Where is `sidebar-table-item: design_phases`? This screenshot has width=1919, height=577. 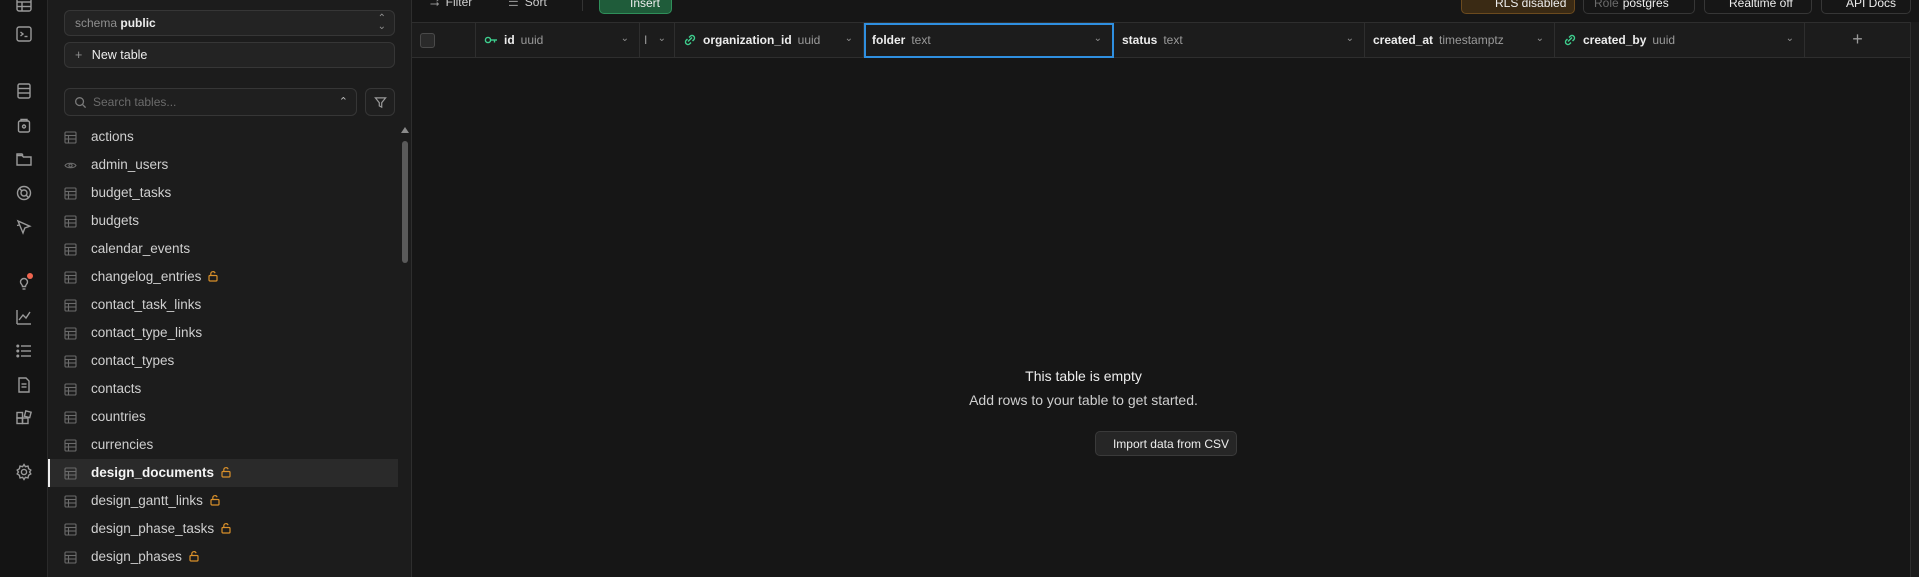
sidebar-table-item: design_phases is located at coordinates (223, 557).